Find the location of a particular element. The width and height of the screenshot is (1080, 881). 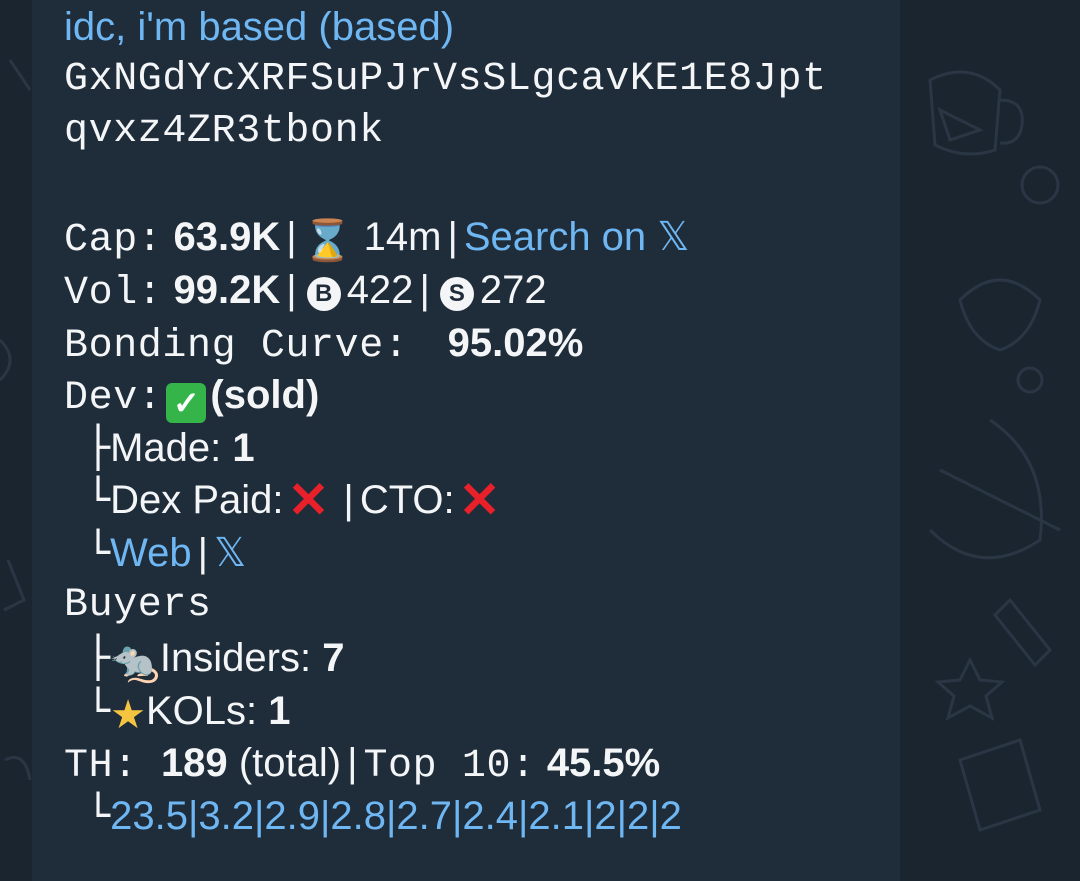

dev-links-row: └Web | 𝕏 is located at coordinates (482, 553).